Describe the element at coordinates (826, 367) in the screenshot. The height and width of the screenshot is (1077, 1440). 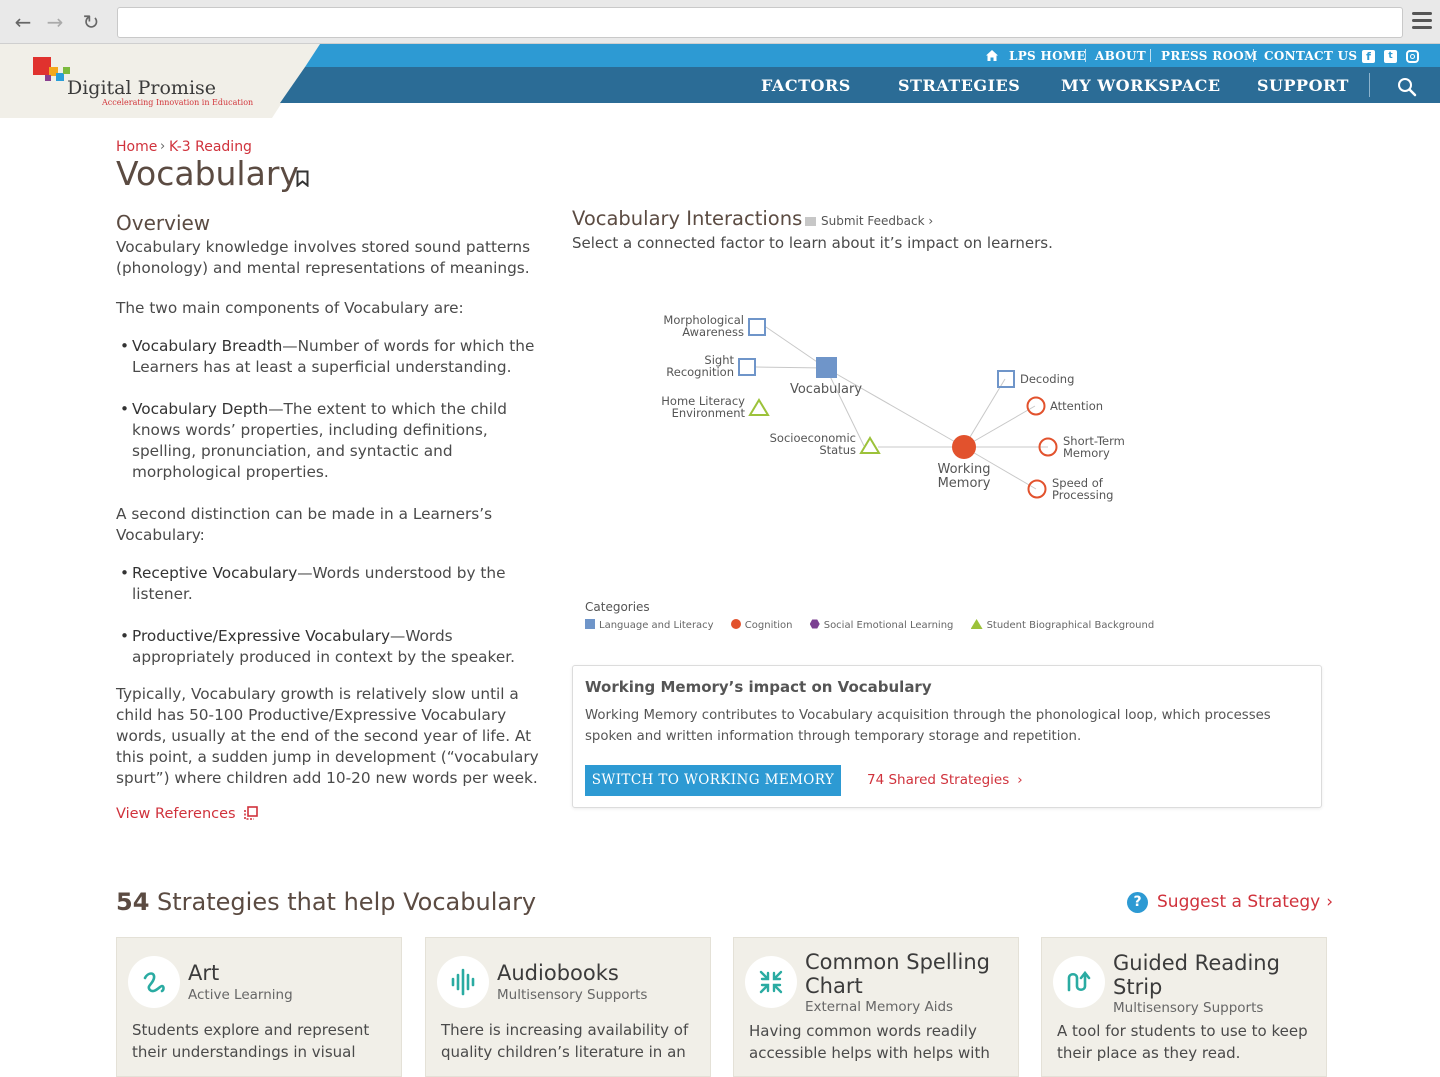
I see `node-vocabulary` at that location.